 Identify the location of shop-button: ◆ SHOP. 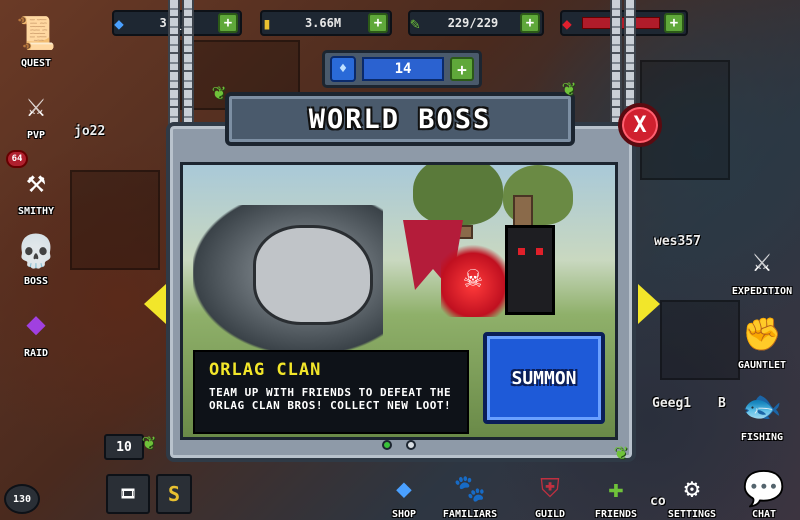
(404, 494).